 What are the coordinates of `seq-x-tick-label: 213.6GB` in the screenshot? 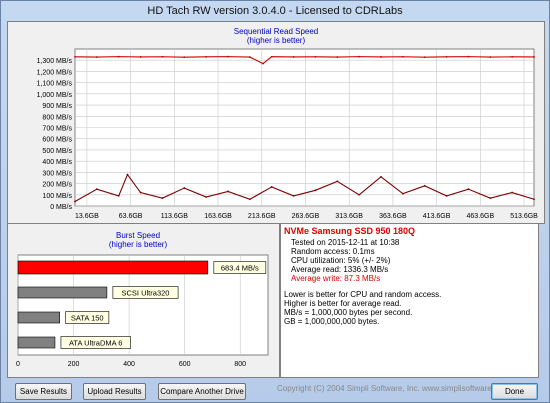 It's located at (262, 216).